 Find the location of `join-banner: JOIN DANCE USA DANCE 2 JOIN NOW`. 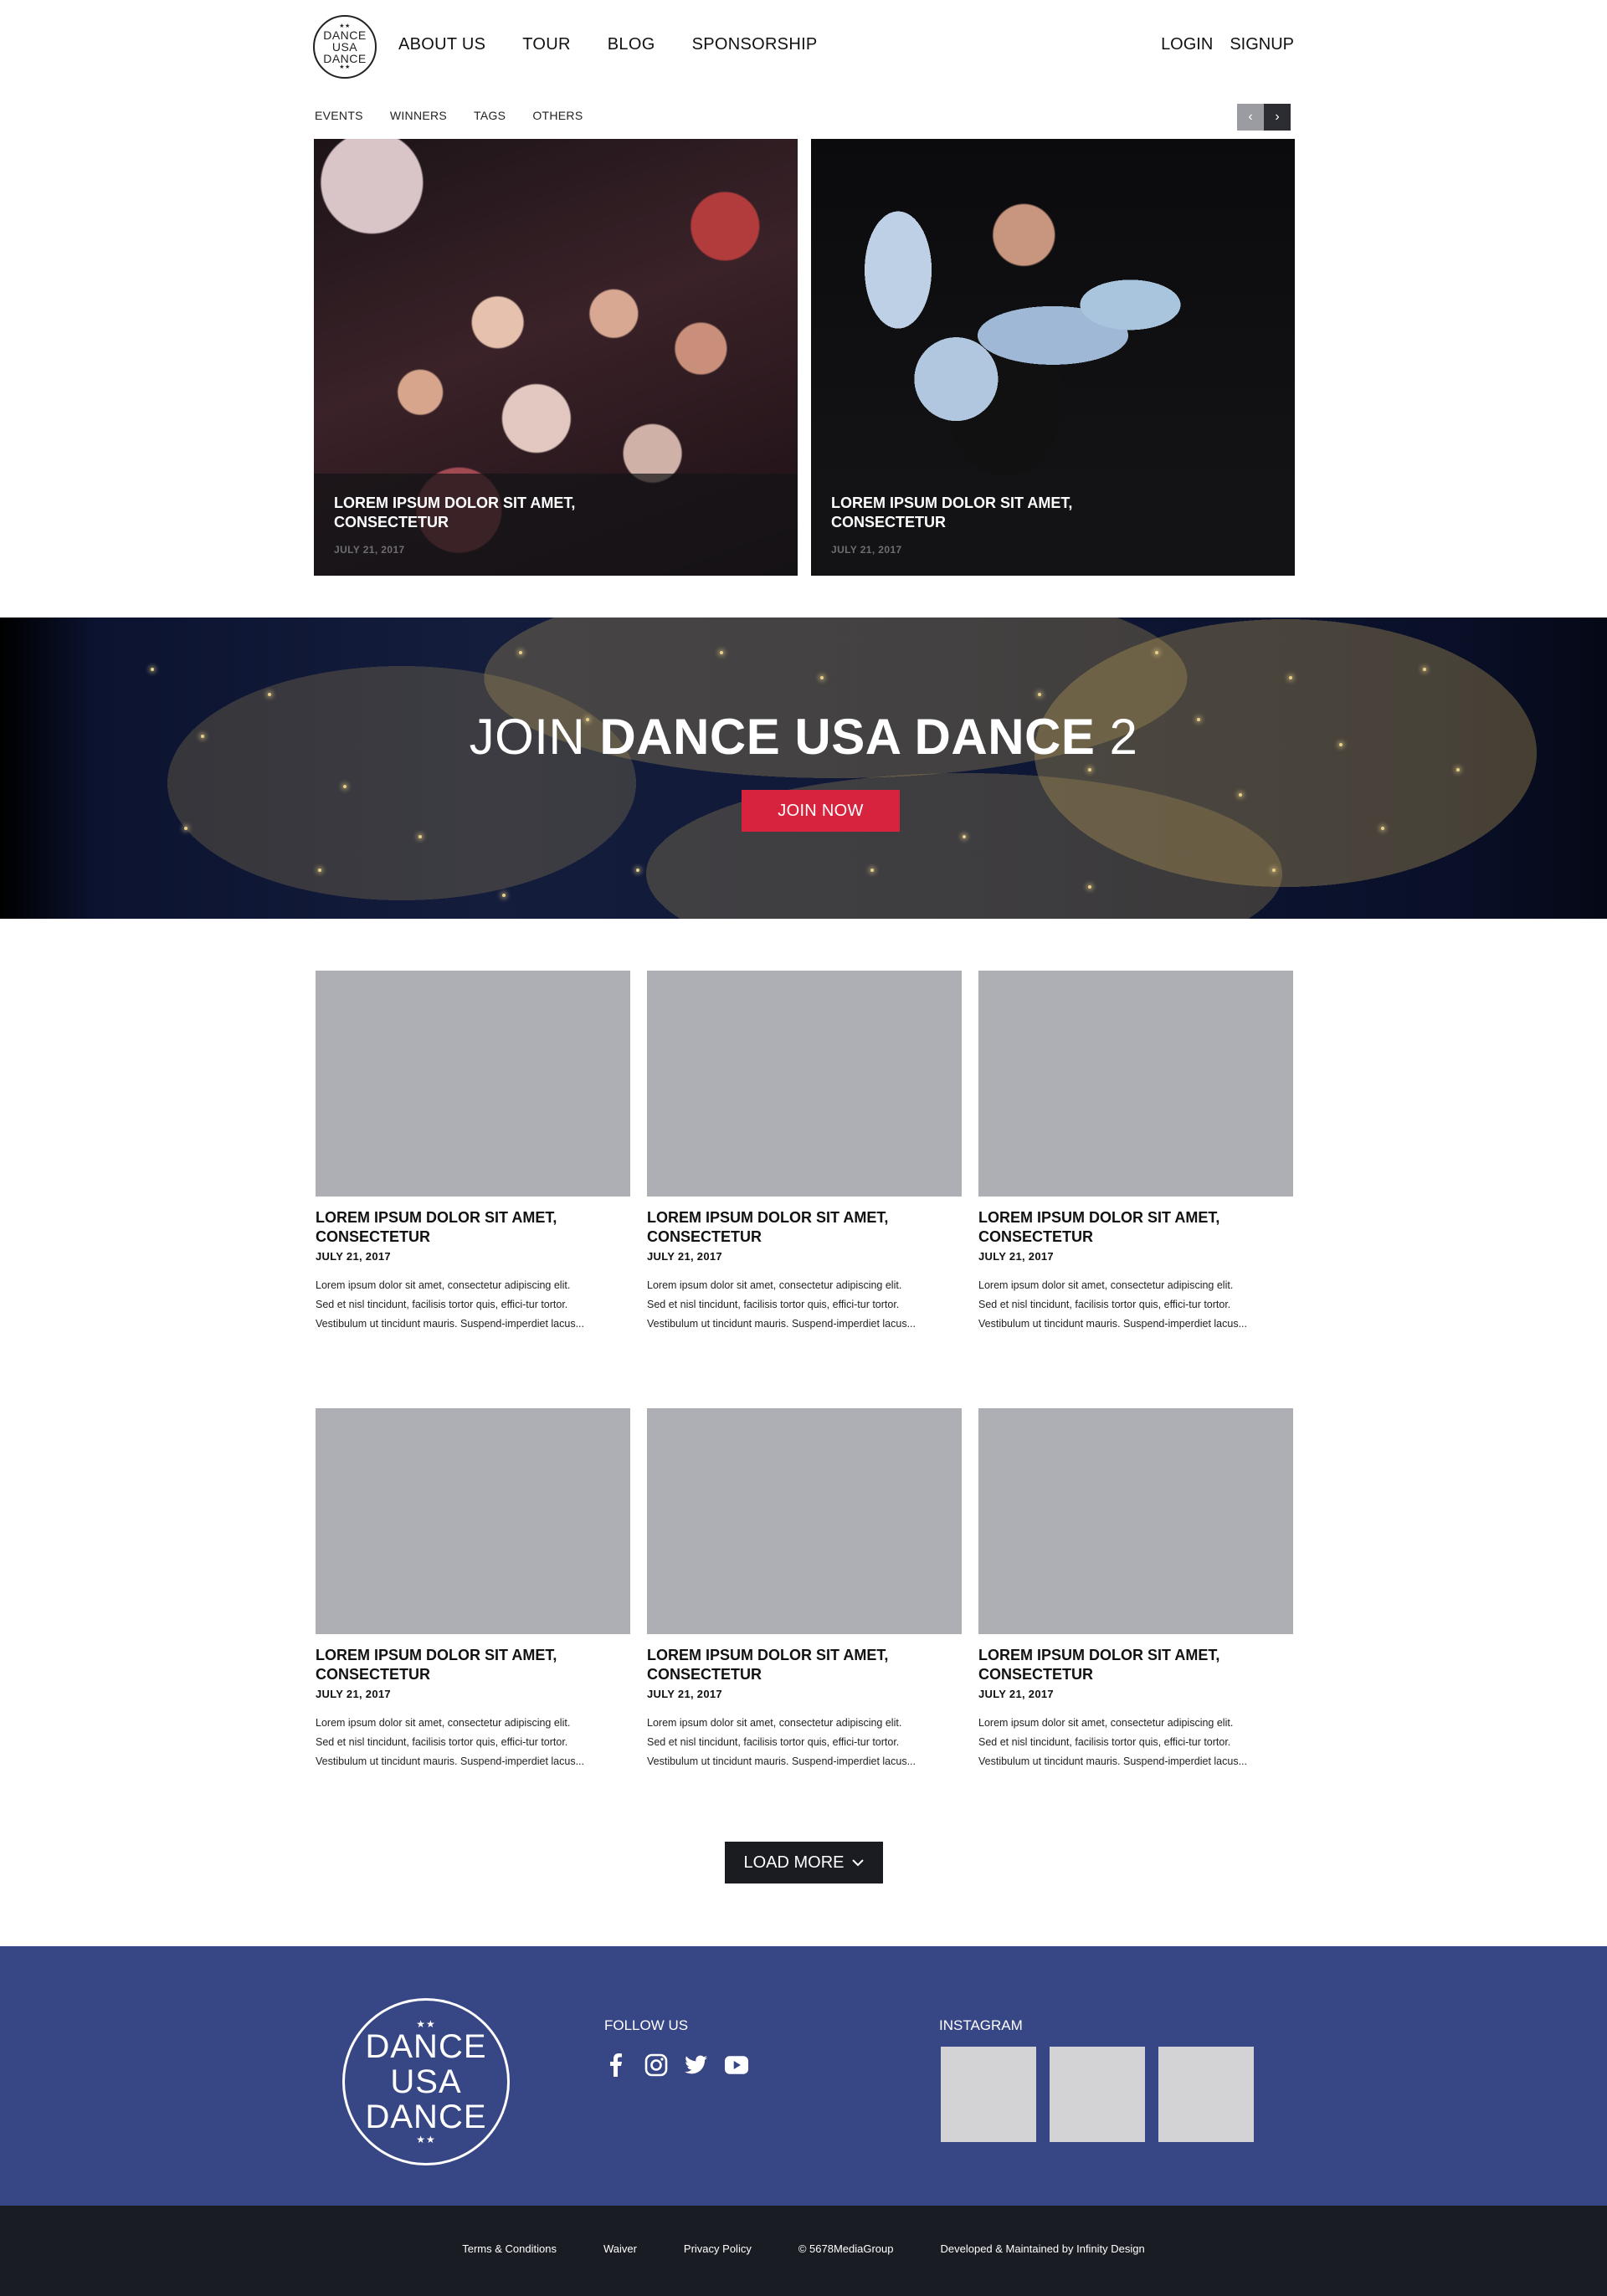

join-banner: JOIN DANCE USA DANCE 2 JOIN NOW is located at coordinates (803, 768).